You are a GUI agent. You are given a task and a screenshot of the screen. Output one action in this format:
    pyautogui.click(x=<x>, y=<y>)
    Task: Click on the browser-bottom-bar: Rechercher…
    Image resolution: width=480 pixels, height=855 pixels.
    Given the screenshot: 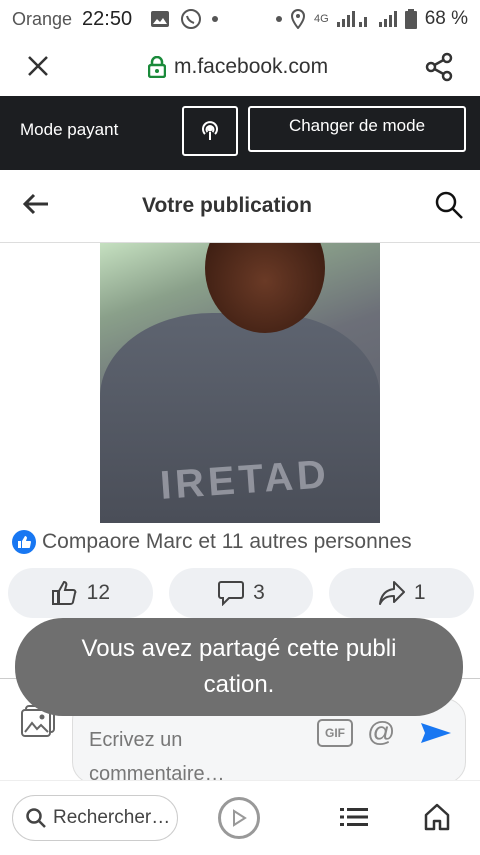 What is the action you would take?
    pyautogui.click(x=240, y=817)
    